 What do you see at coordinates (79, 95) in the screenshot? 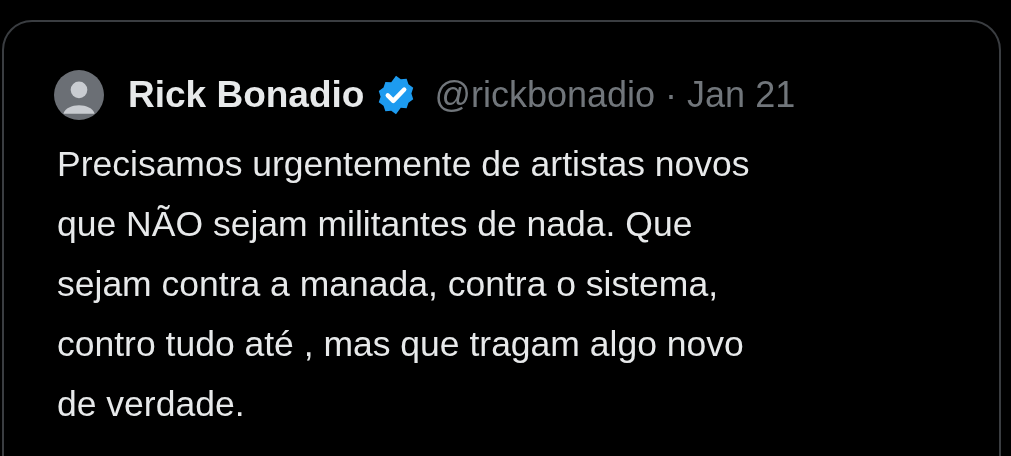
I see `avatar-icon` at bounding box center [79, 95].